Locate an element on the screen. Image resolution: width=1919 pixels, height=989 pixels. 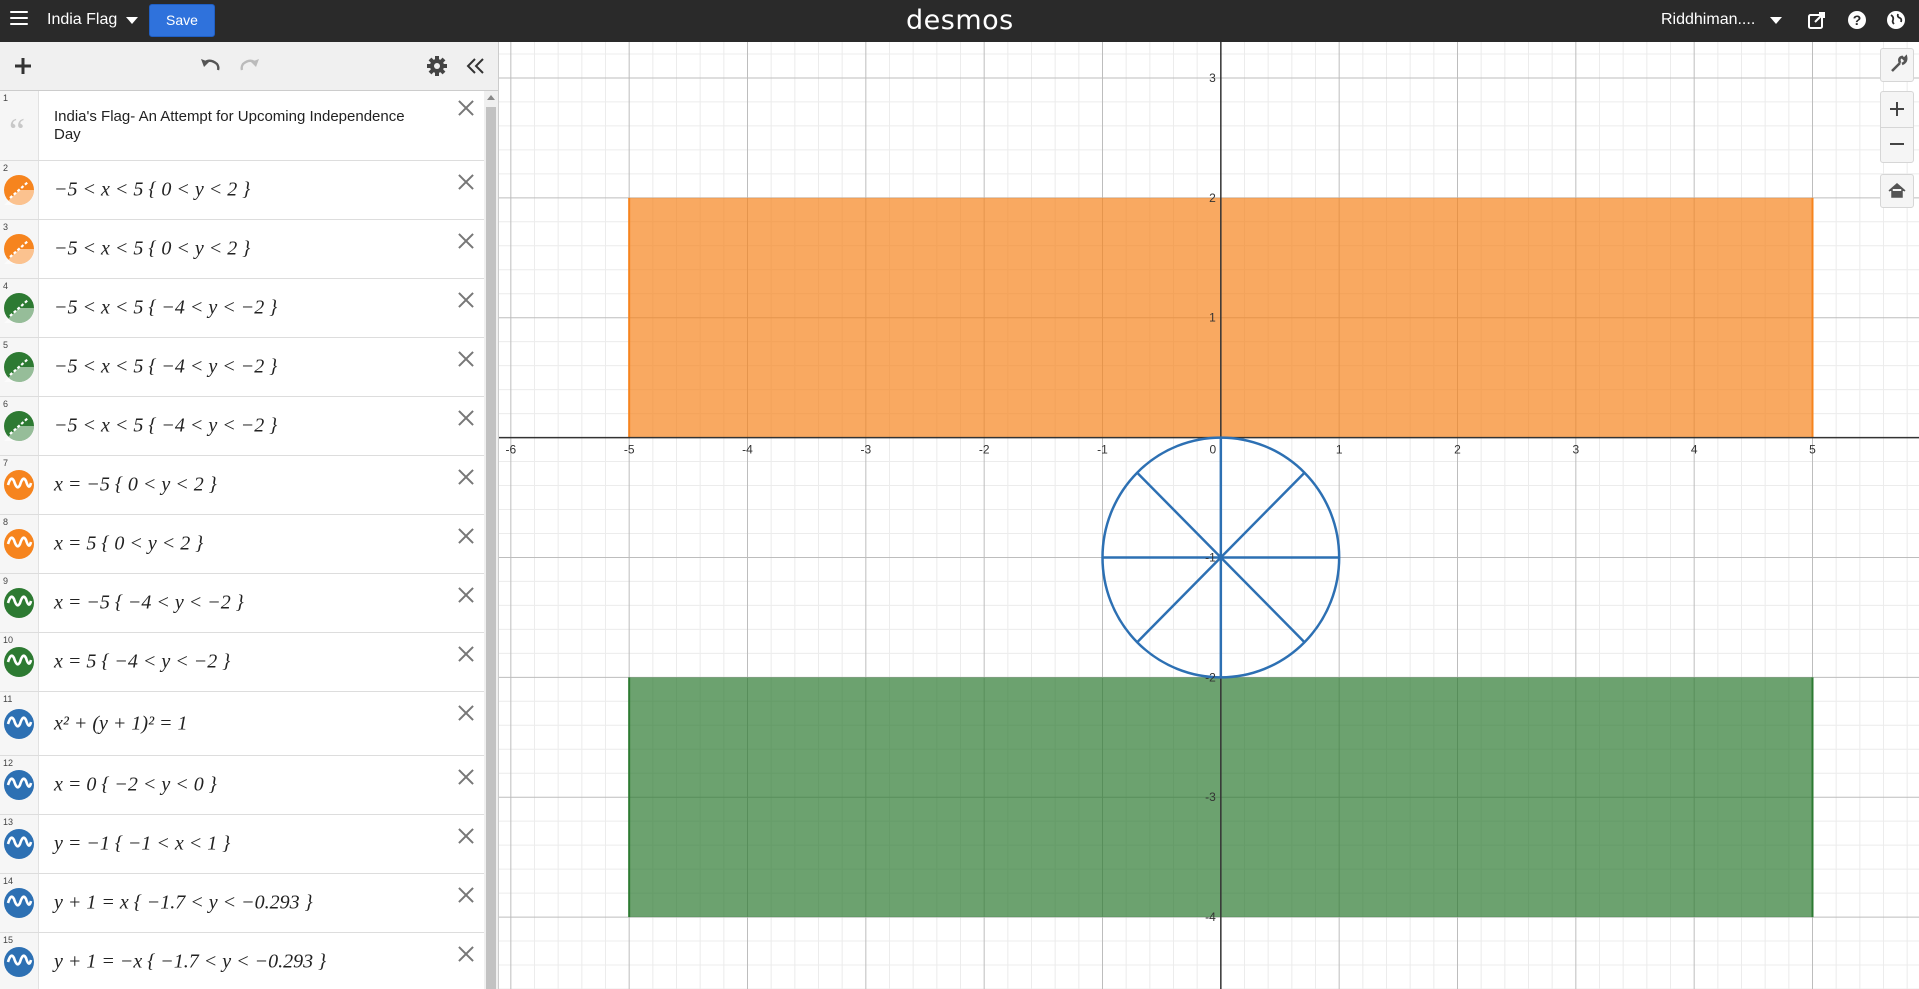
menu-icon is located at coordinates (19, 18).